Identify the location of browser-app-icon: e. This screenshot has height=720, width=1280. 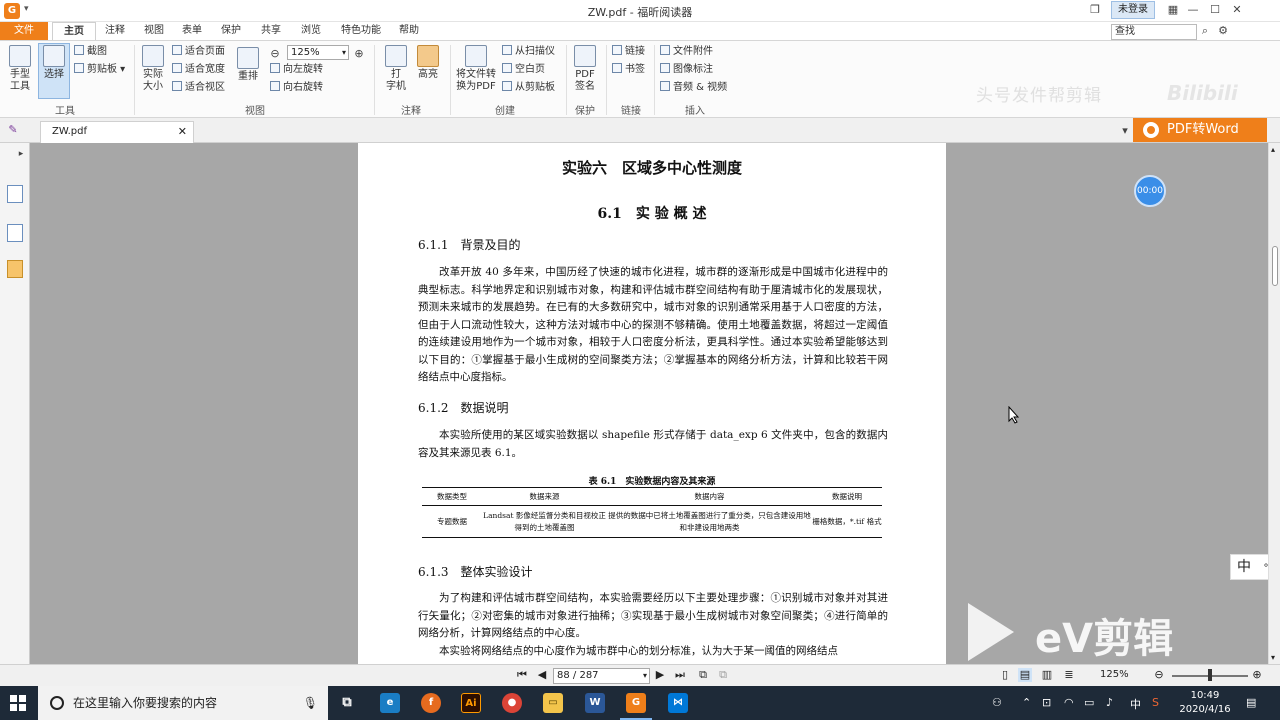
(390, 703).